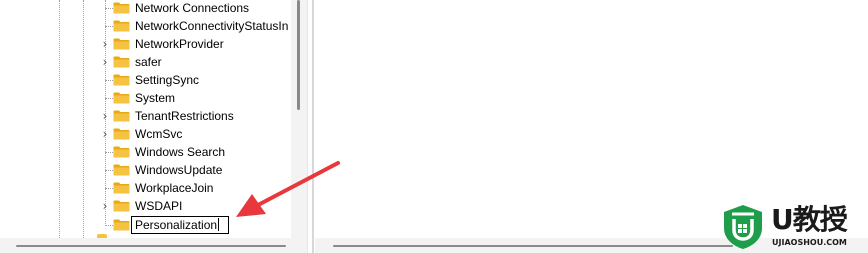  I want to click on tree-item: › WcmSvc, so click(145, 134).